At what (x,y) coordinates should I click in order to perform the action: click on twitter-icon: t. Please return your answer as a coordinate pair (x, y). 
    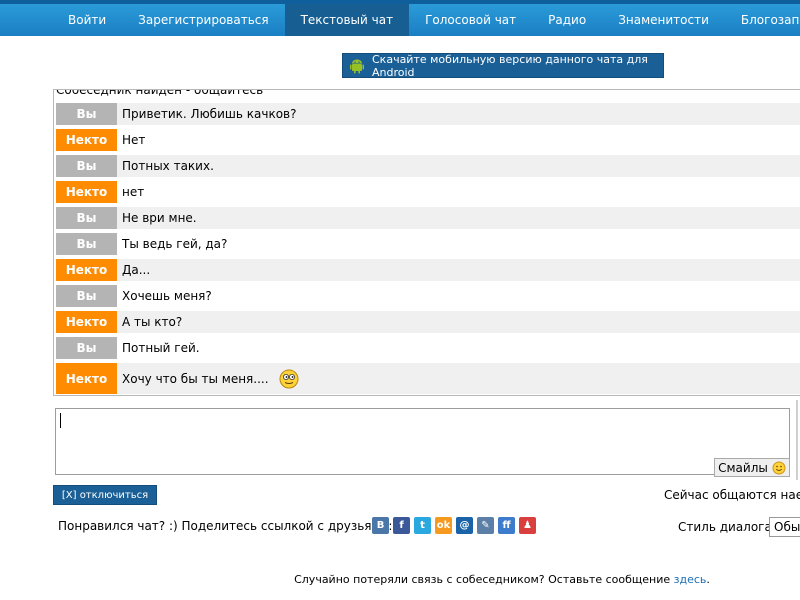
    Looking at the image, I should click on (422, 525).